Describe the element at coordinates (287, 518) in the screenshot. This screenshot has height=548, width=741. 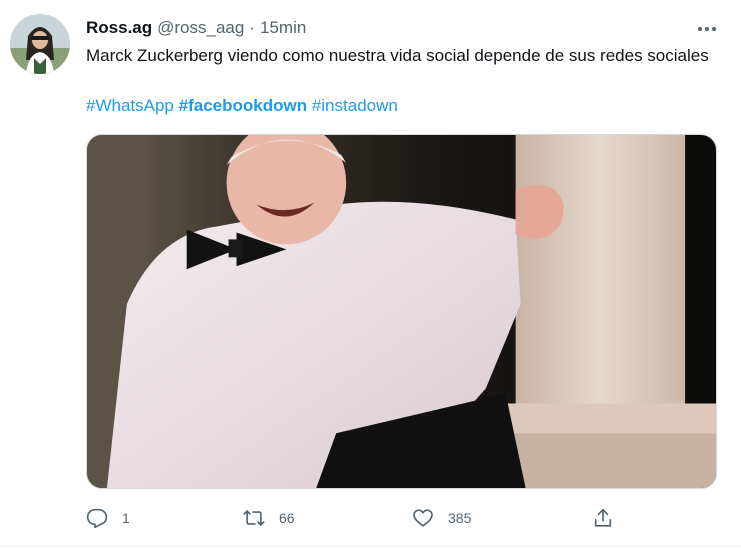
I see `retweet-count: 66` at that location.